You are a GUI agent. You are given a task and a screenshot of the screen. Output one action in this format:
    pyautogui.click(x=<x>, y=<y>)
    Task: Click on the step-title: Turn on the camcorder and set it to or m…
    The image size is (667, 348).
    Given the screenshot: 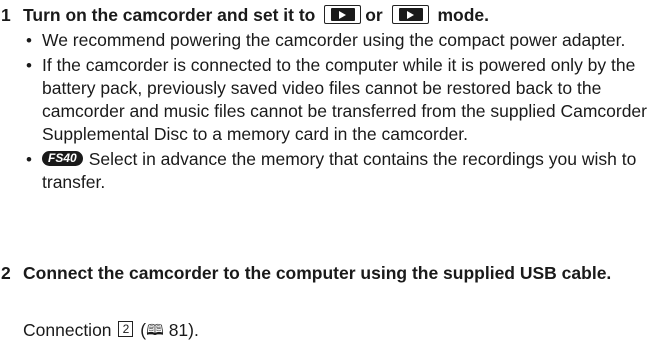 What is the action you would take?
    pyautogui.click(x=343, y=15)
    